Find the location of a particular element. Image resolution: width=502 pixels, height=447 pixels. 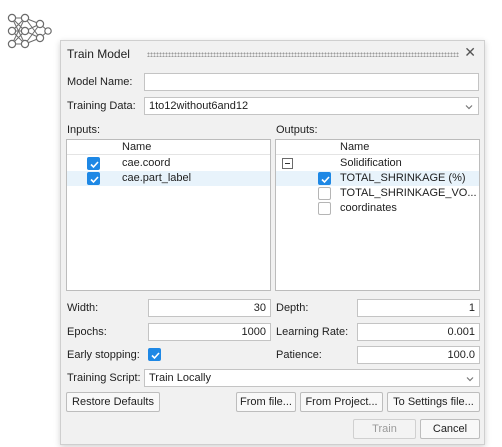

input-name: cae.part_label is located at coordinates (157, 178).